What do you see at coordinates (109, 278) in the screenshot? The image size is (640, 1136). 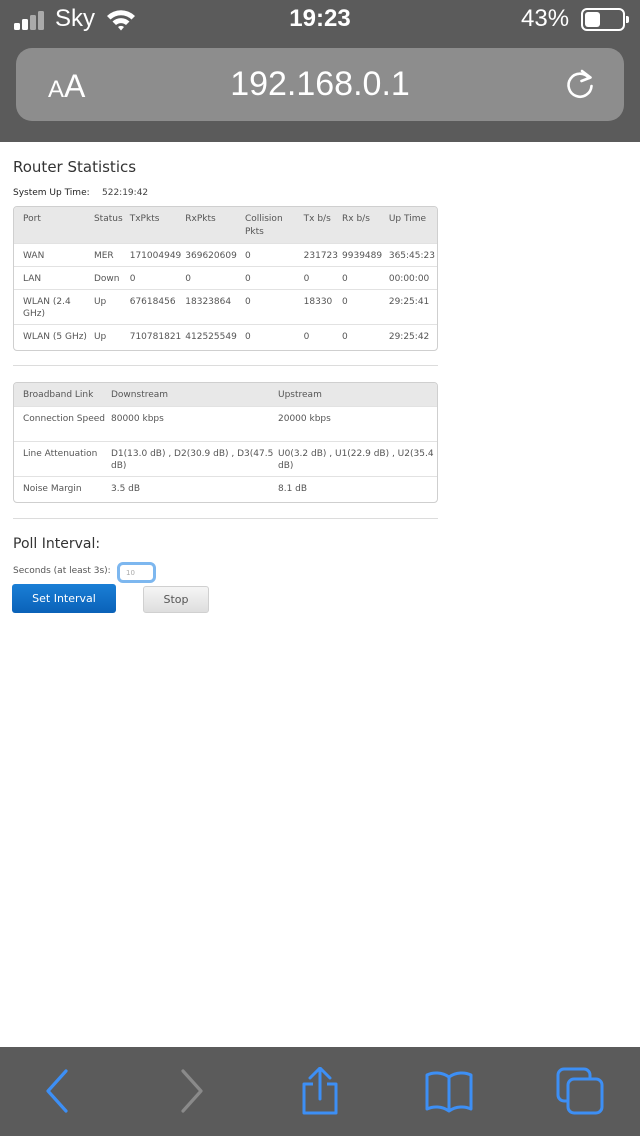 I see `table-cell: Down` at bounding box center [109, 278].